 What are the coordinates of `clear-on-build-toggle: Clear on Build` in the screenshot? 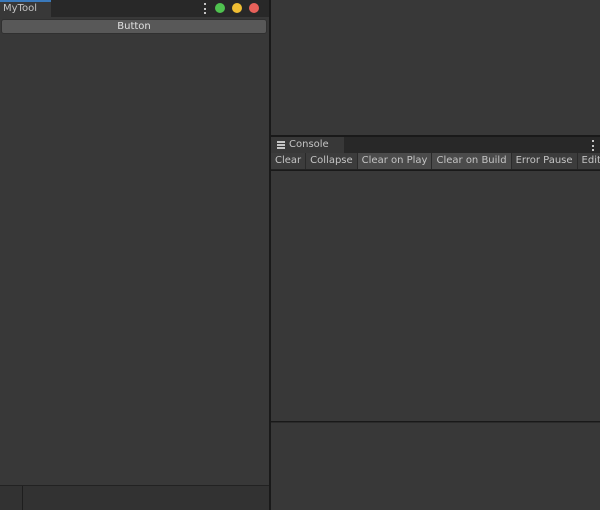 It's located at (472, 161).